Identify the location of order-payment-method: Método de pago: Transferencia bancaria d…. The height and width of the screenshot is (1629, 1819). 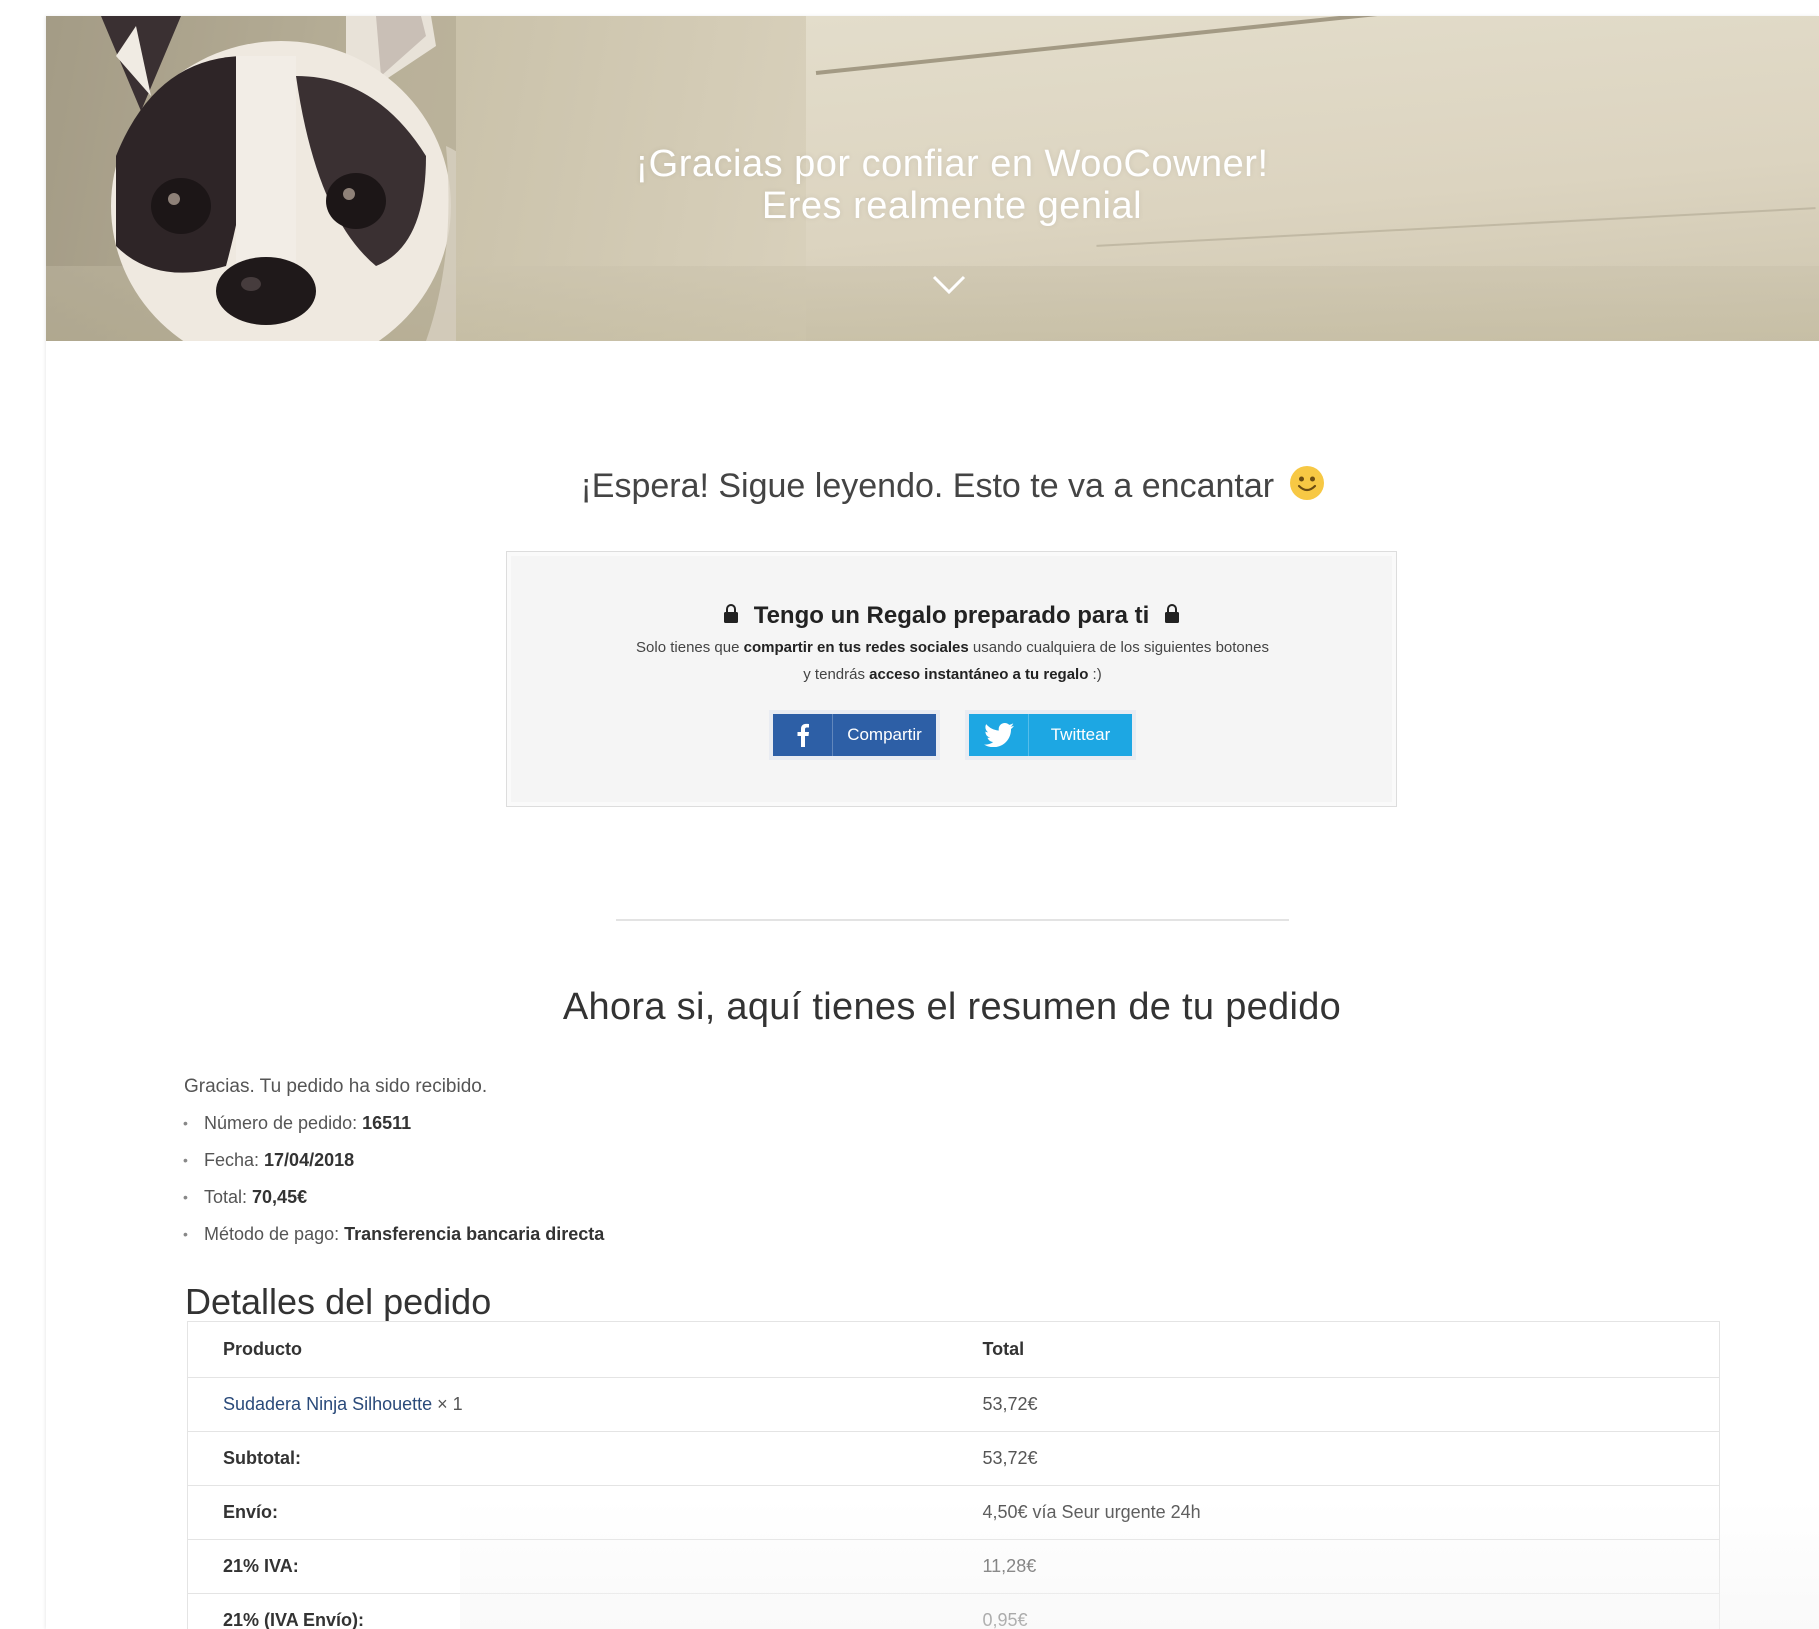
(393, 1241).